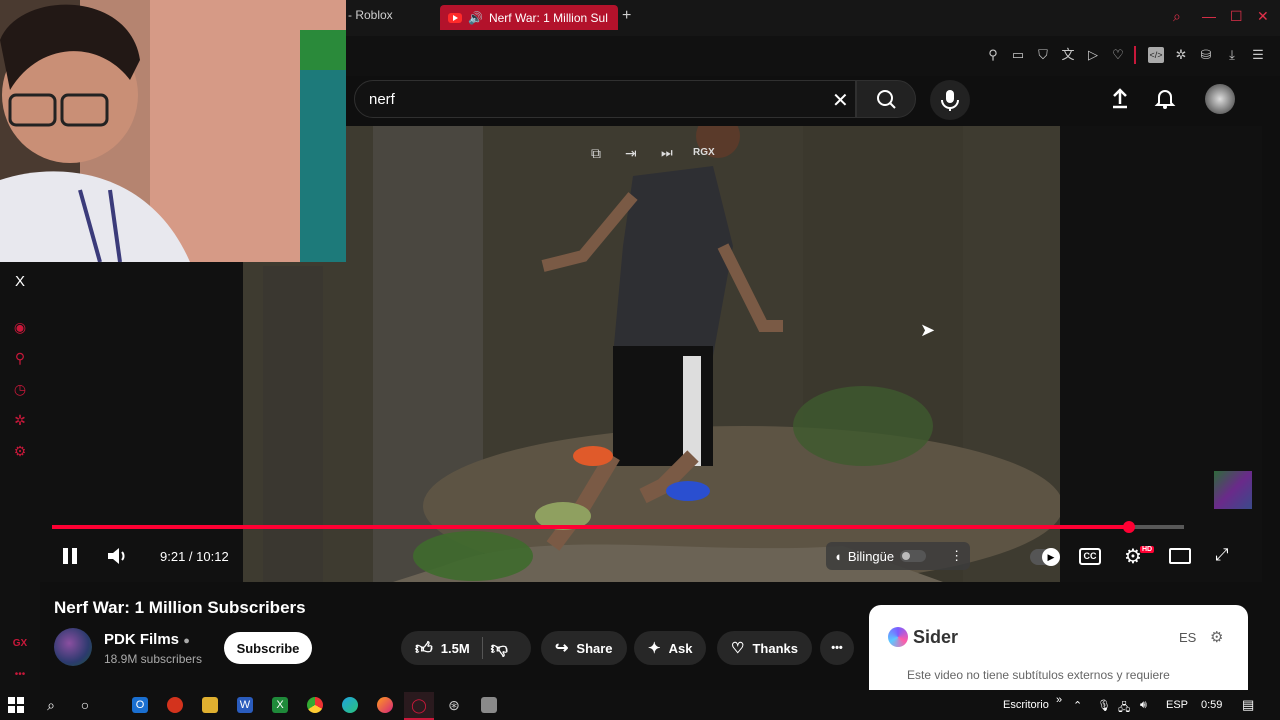  I want to click on speaker-icon: 🔊, so click(475, 17).